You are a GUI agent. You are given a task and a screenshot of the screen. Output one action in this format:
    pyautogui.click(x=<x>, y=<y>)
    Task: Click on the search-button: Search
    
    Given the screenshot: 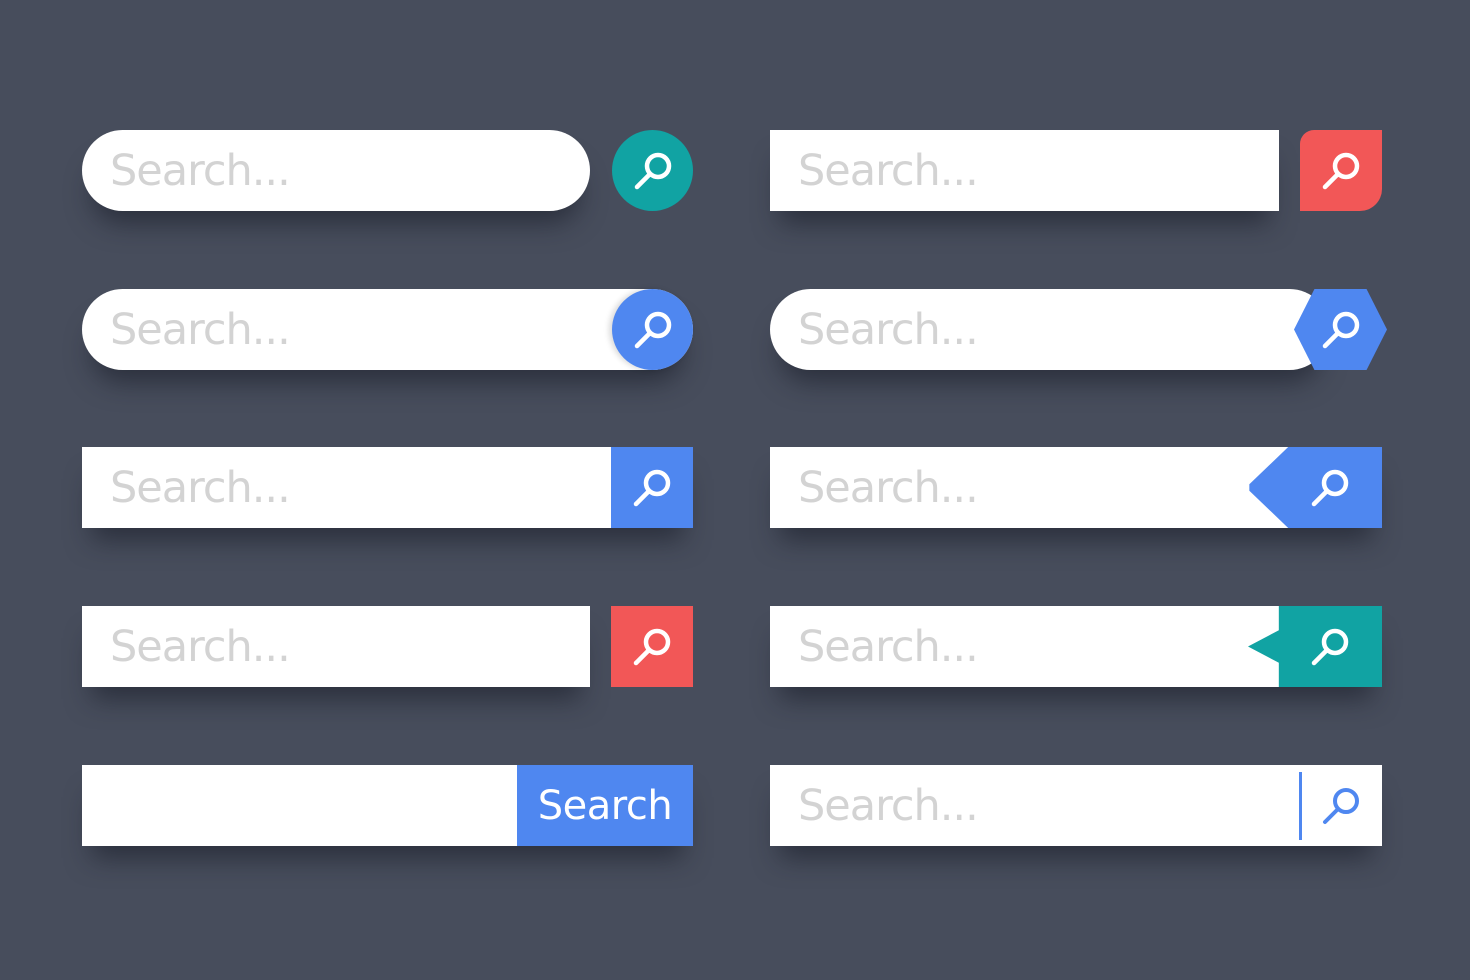 What is the action you would take?
    pyautogui.click(x=605, y=805)
    